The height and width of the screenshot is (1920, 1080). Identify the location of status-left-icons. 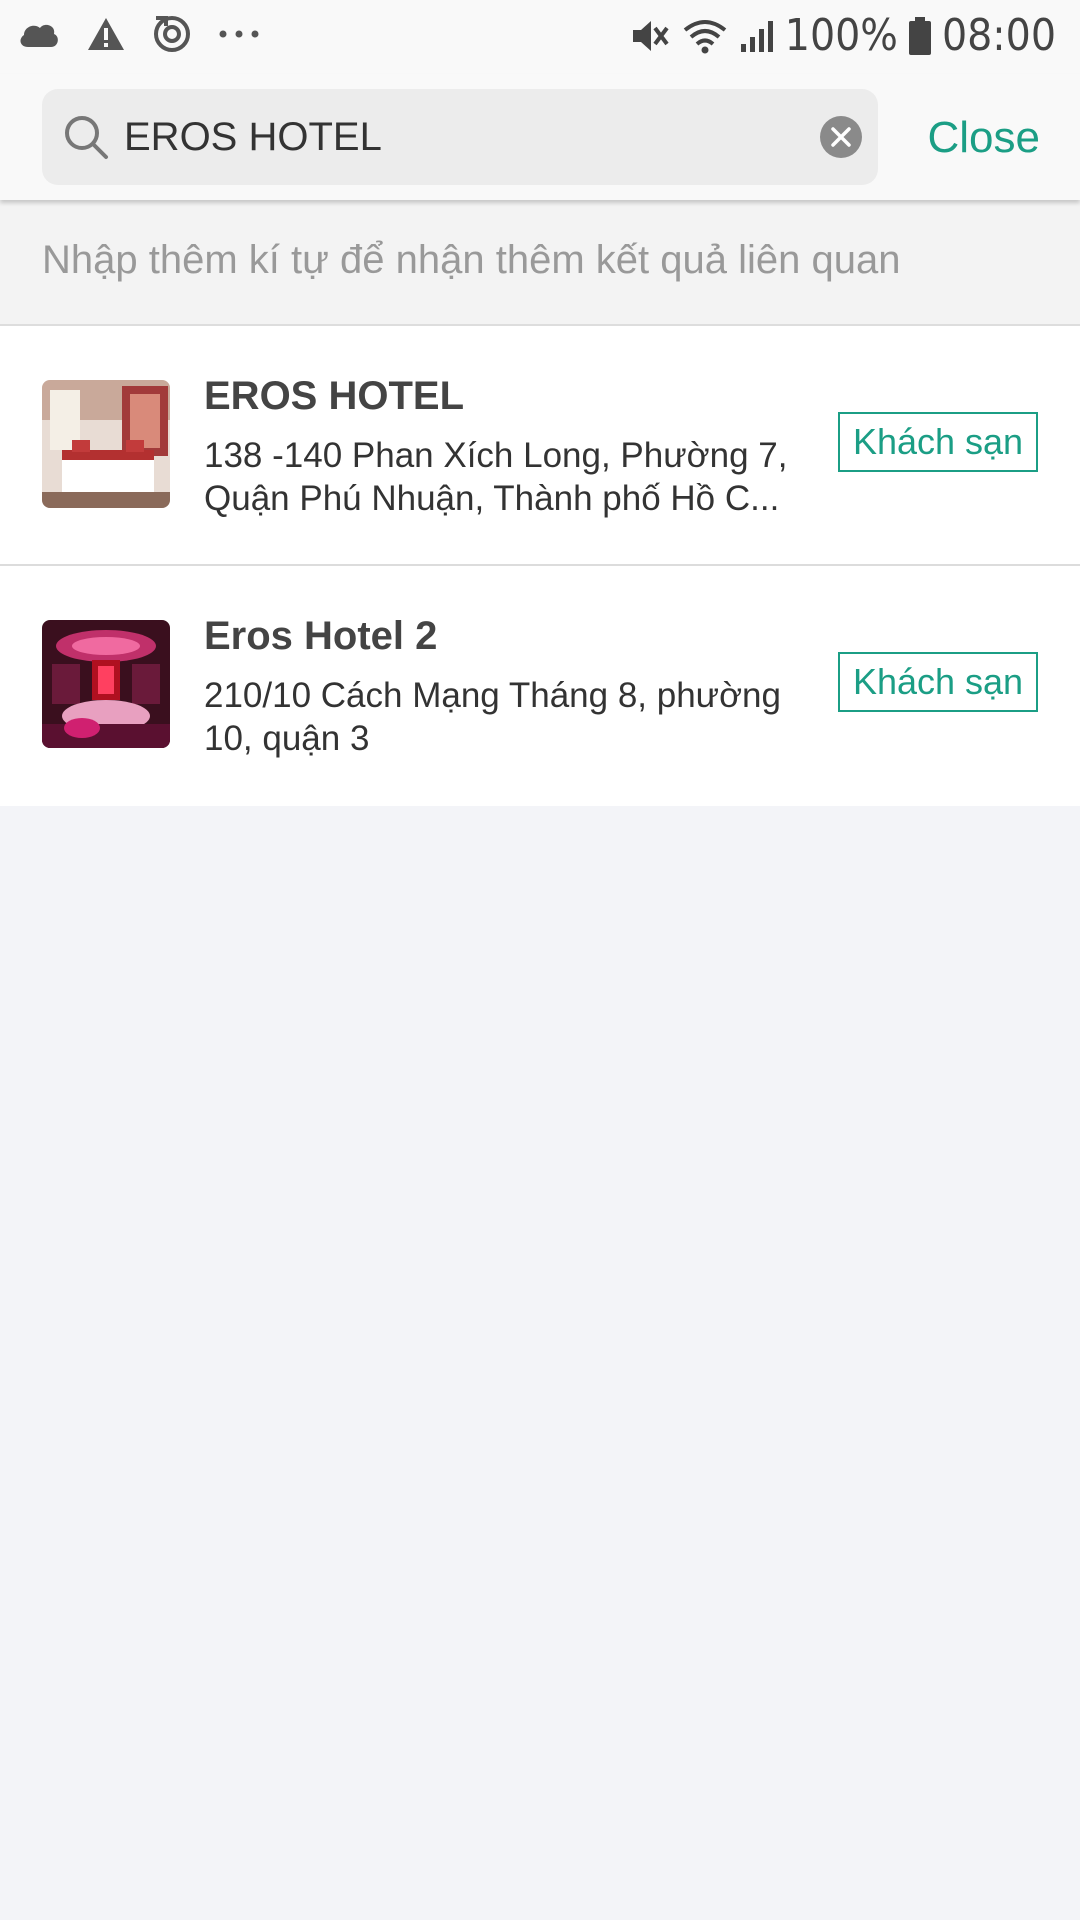
(152, 34).